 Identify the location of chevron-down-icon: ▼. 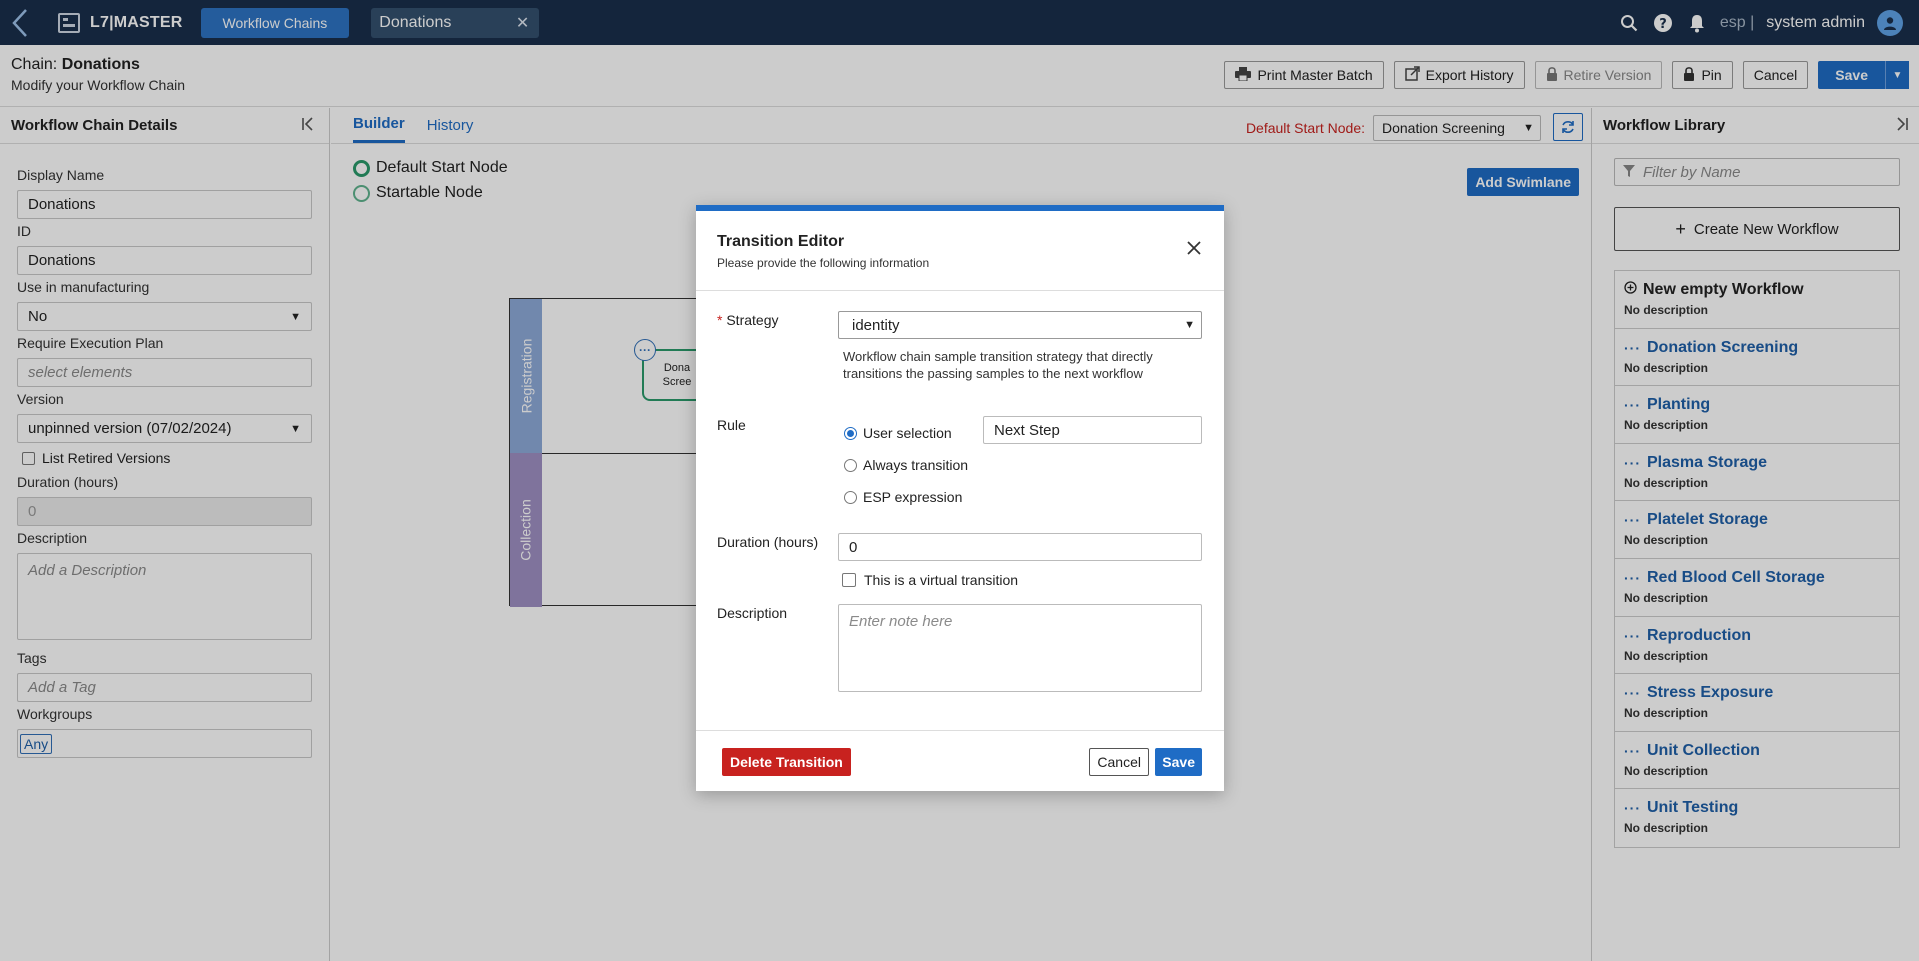
(1189, 325).